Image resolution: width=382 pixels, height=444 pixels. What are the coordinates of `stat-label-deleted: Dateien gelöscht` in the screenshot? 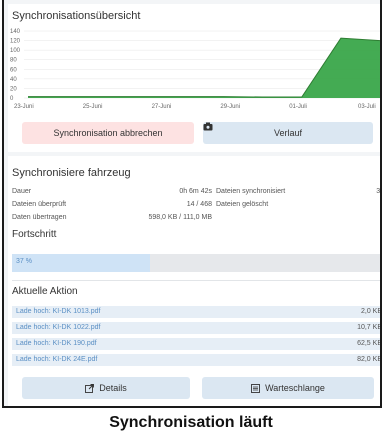 It's located at (242, 204).